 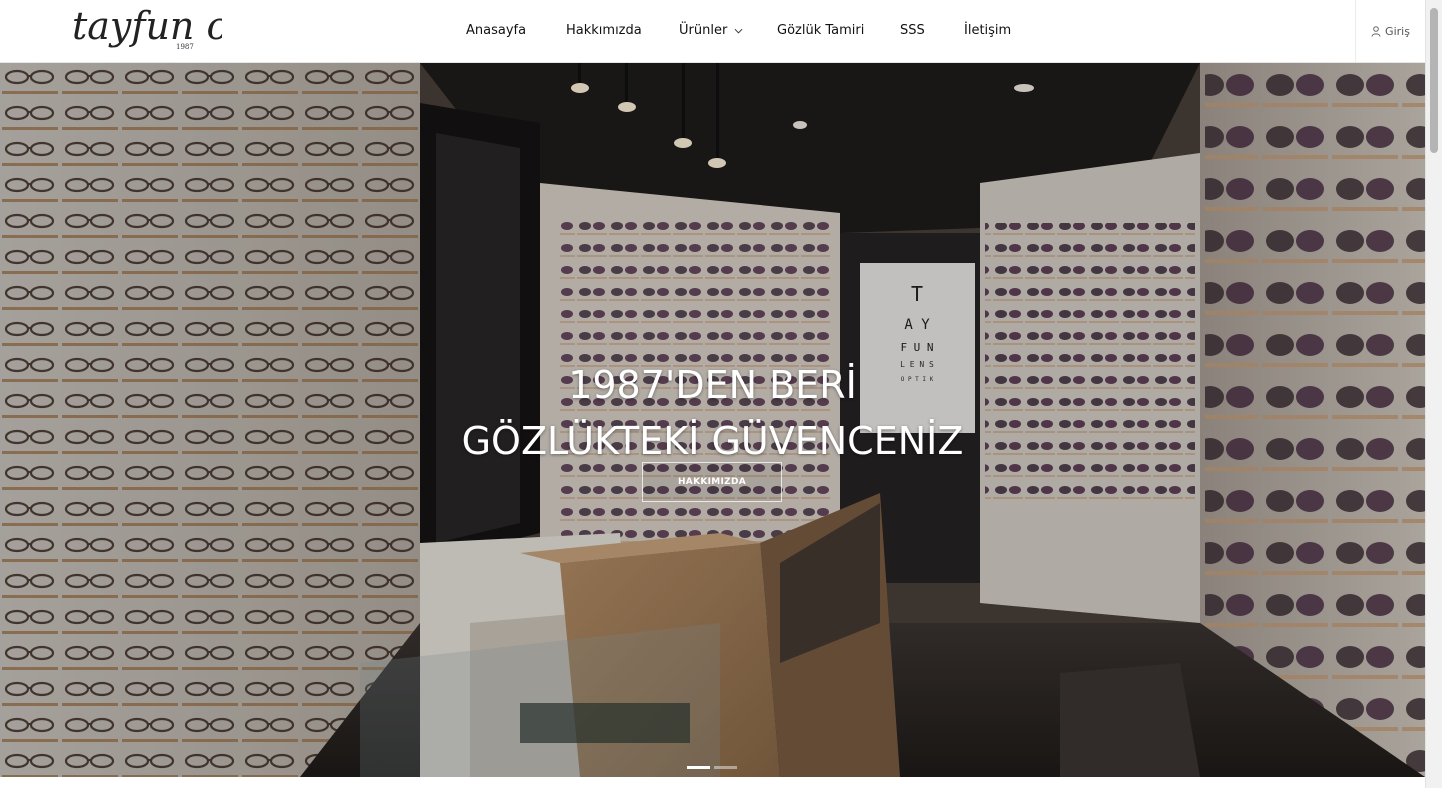 I want to click on nav-item-anasayfa: Anasayfa, so click(x=496, y=31).